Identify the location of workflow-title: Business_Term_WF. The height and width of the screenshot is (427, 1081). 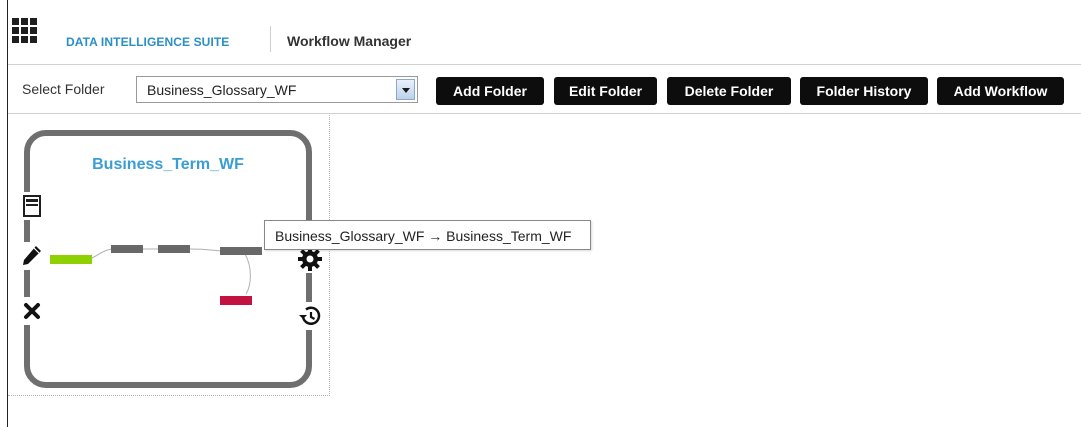
(168, 165).